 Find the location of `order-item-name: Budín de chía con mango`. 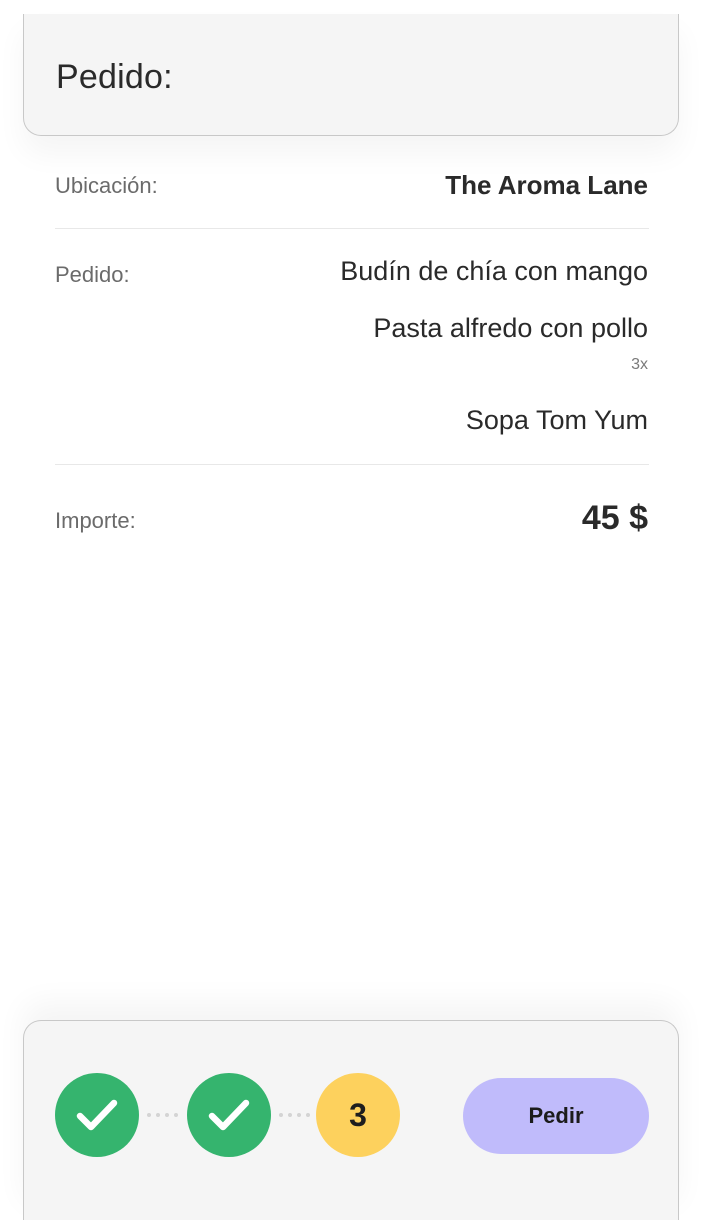

order-item-name: Budín de chía con mango is located at coordinates (494, 271).